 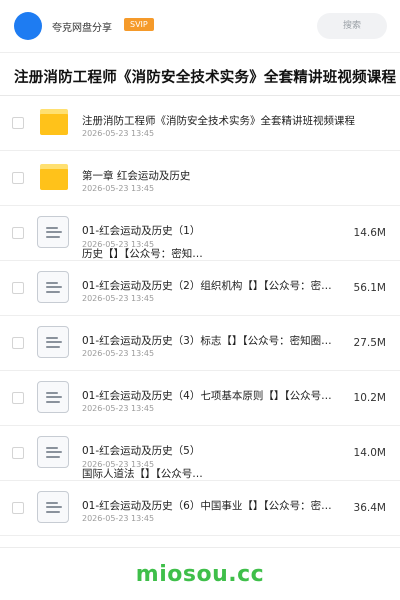 I want to click on bottom-divider, so click(x=200, y=547).